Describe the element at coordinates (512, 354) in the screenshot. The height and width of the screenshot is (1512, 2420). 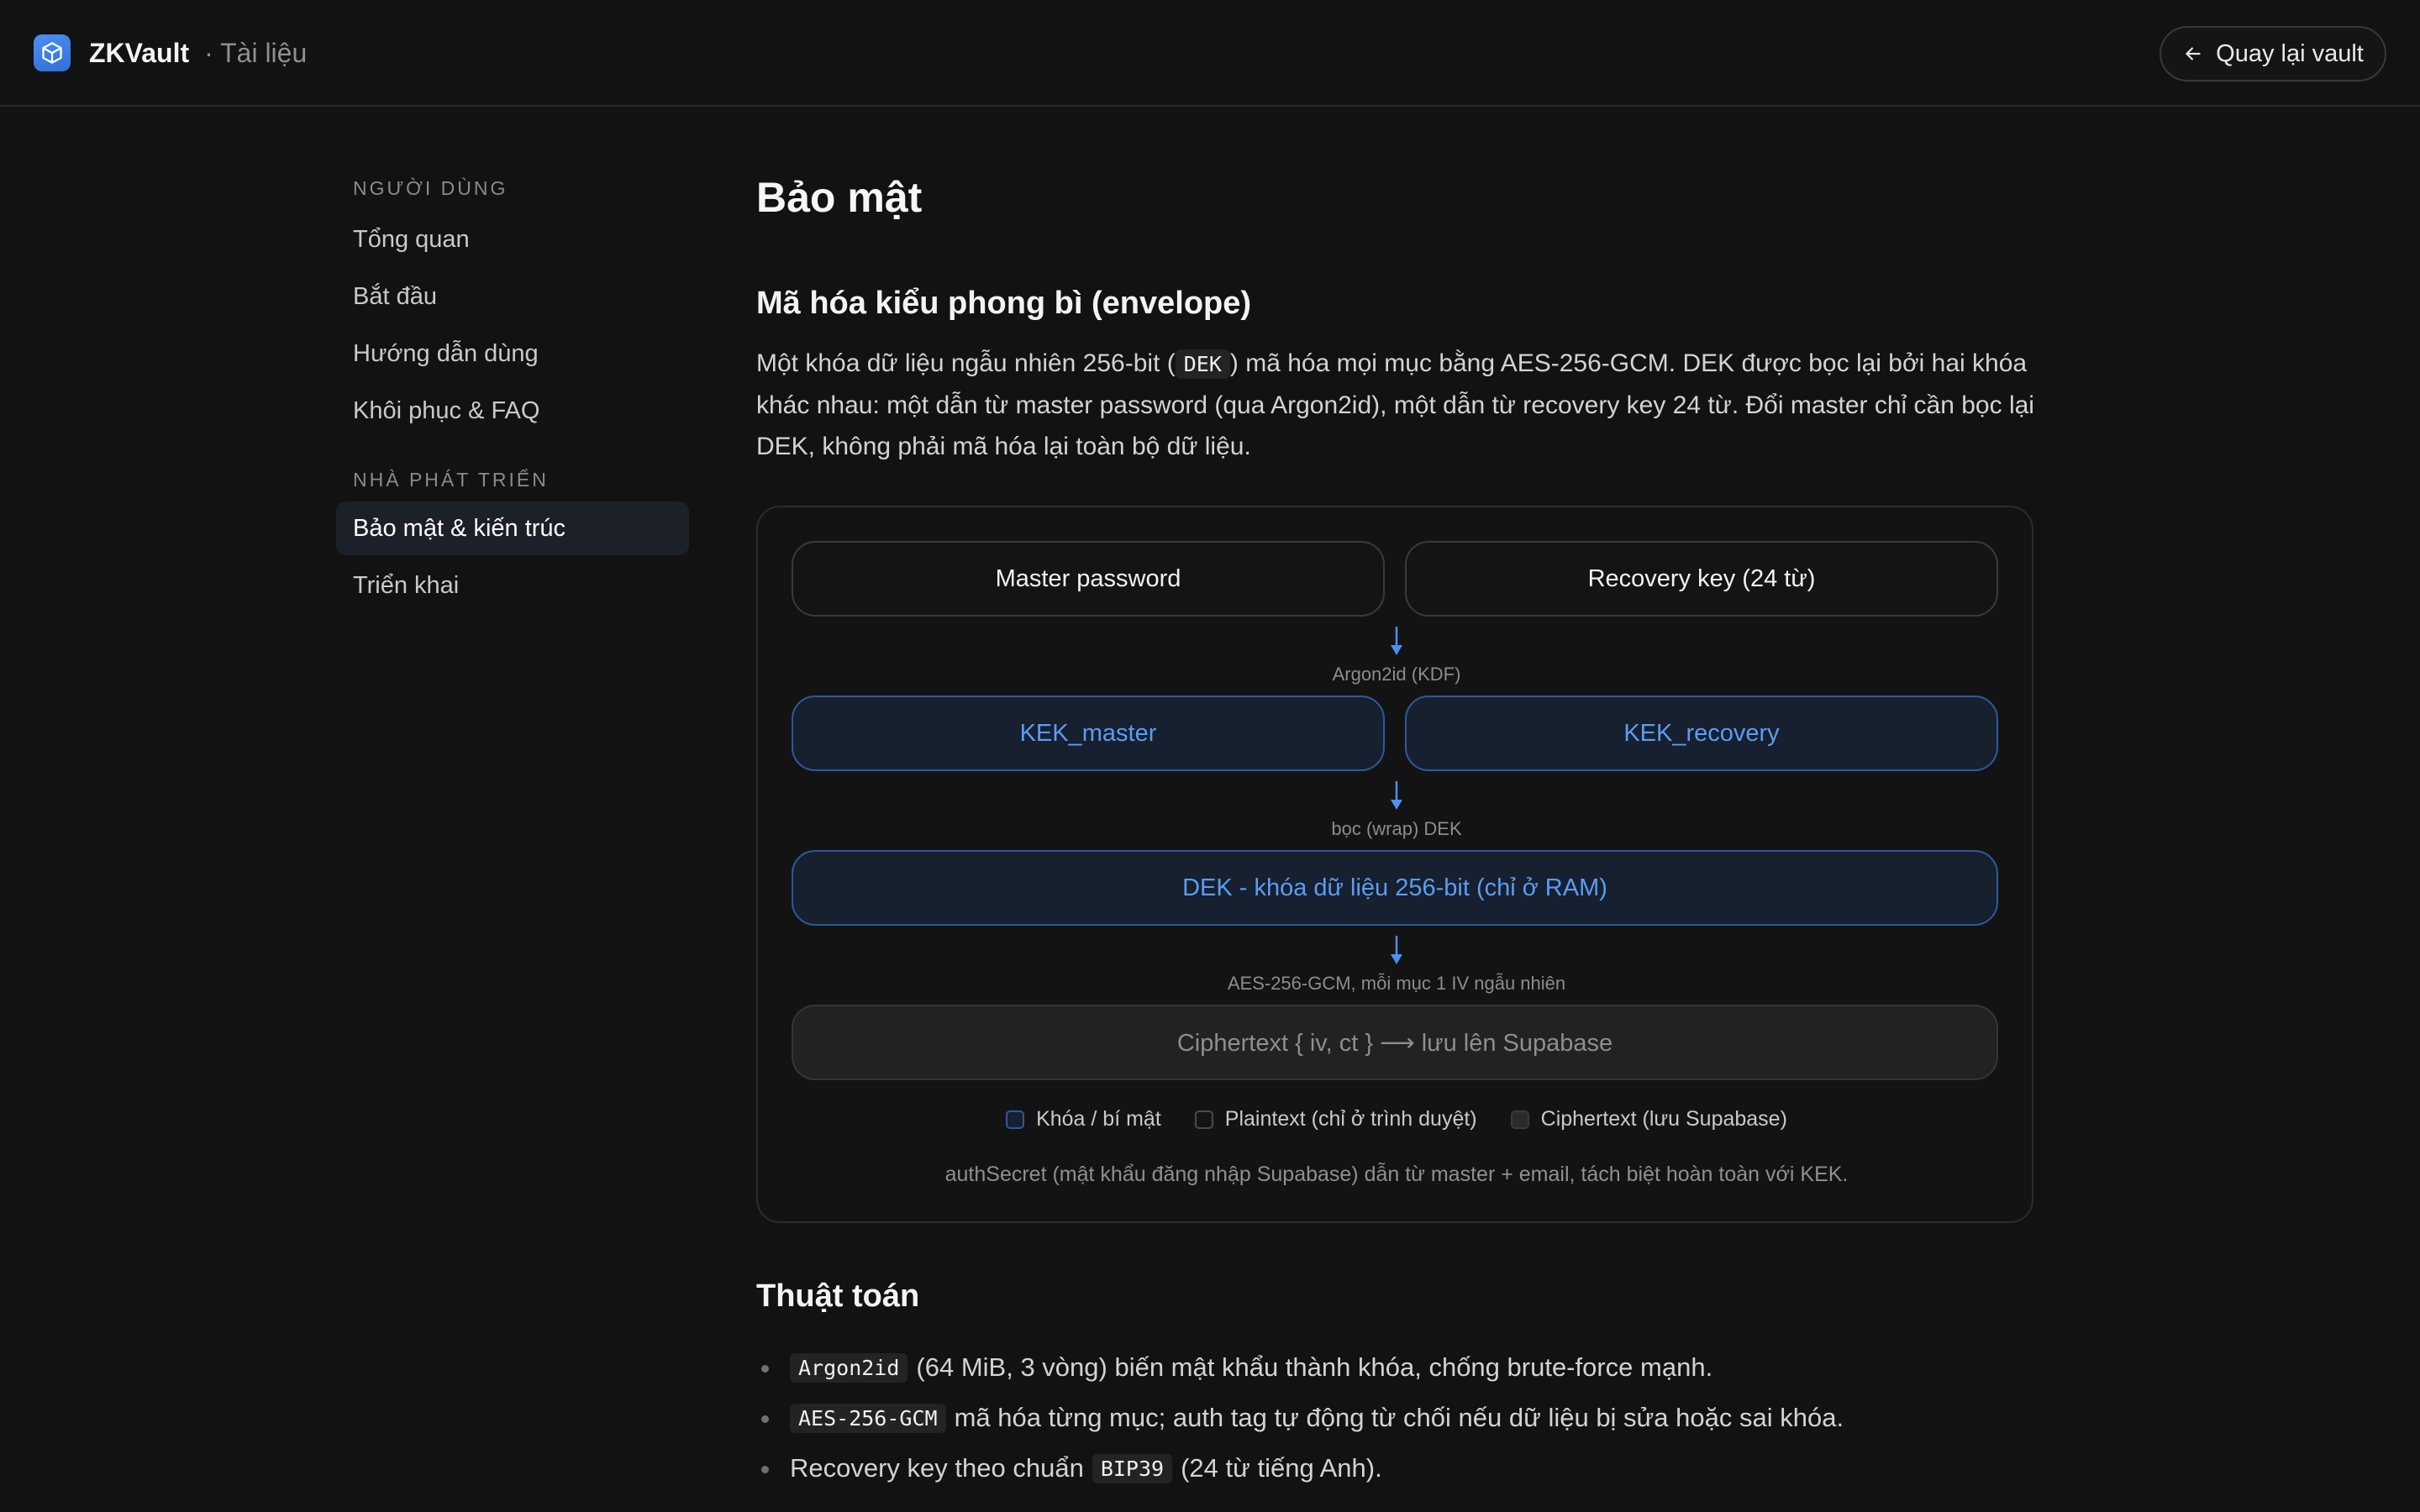
I see `sidebar-item-usage-guide: Hướng dẫn dùng` at that location.